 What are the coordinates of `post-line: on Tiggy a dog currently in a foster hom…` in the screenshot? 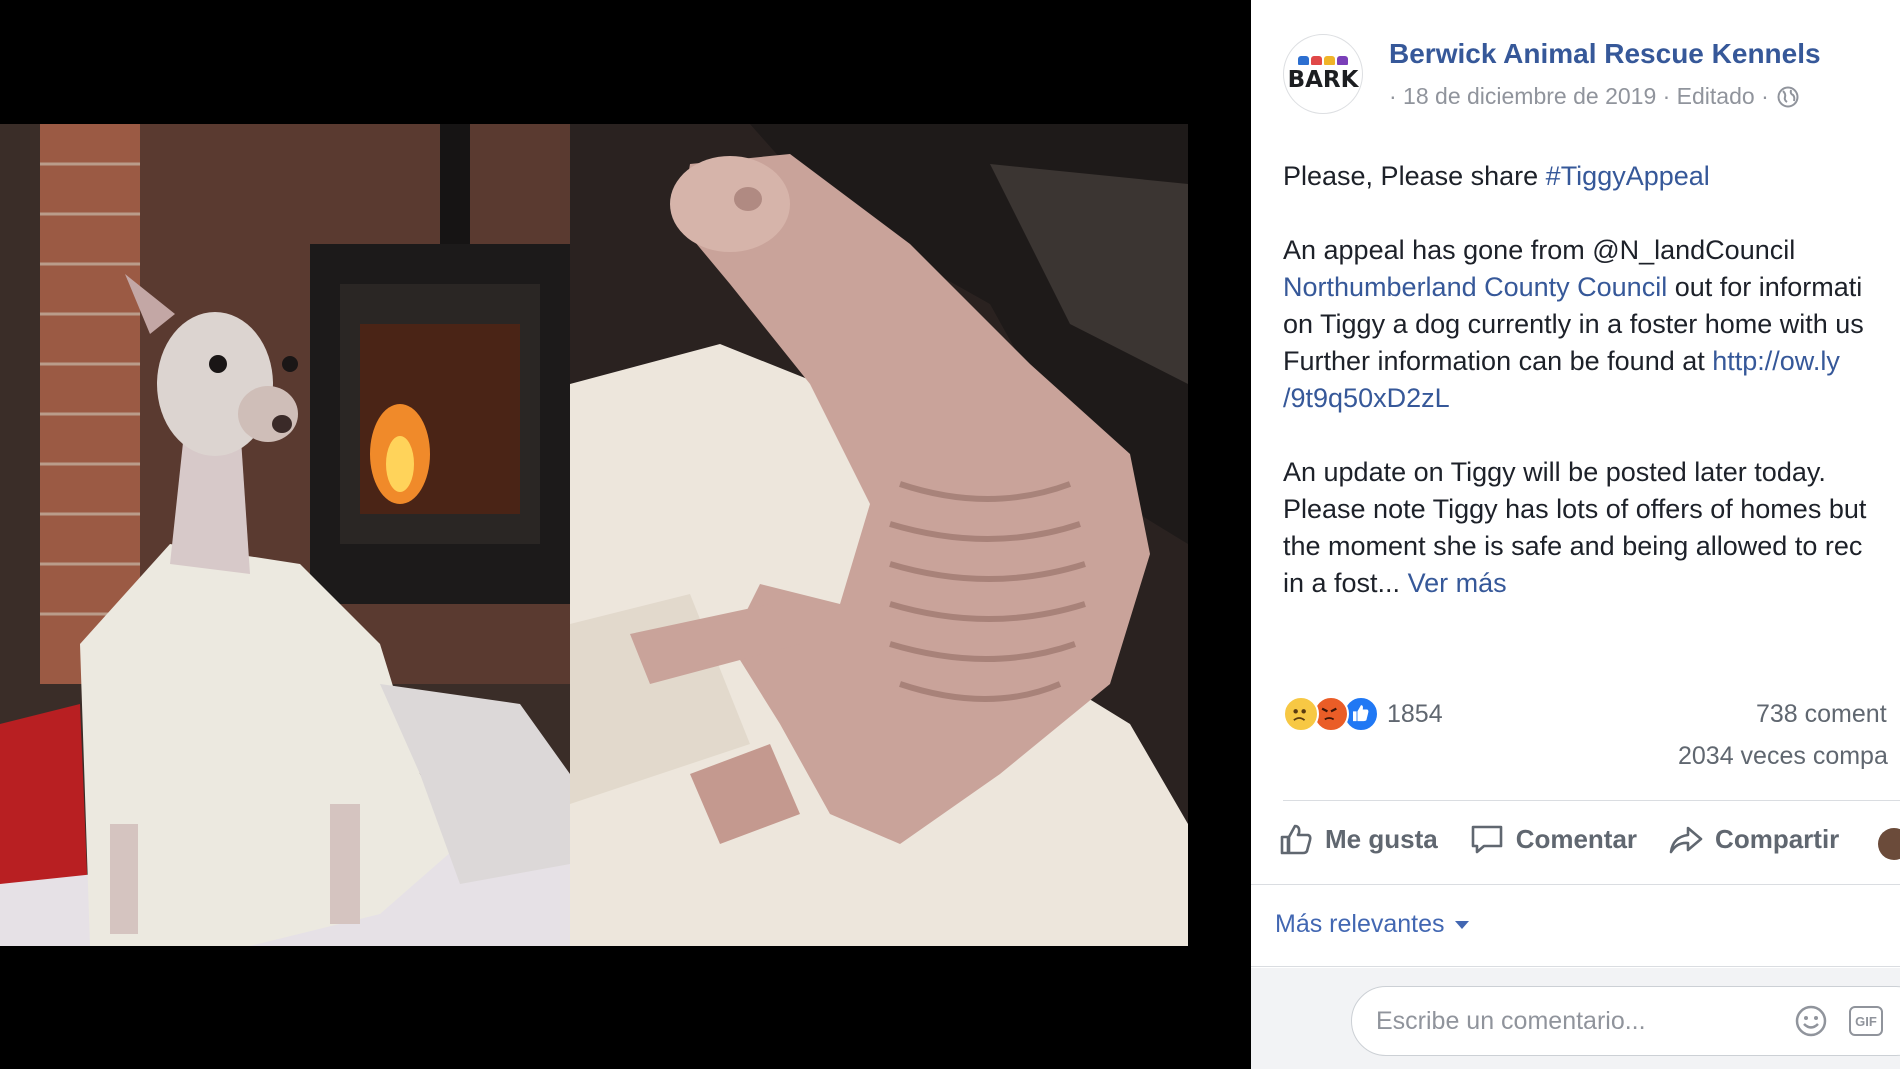 It's located at (1573, 324).